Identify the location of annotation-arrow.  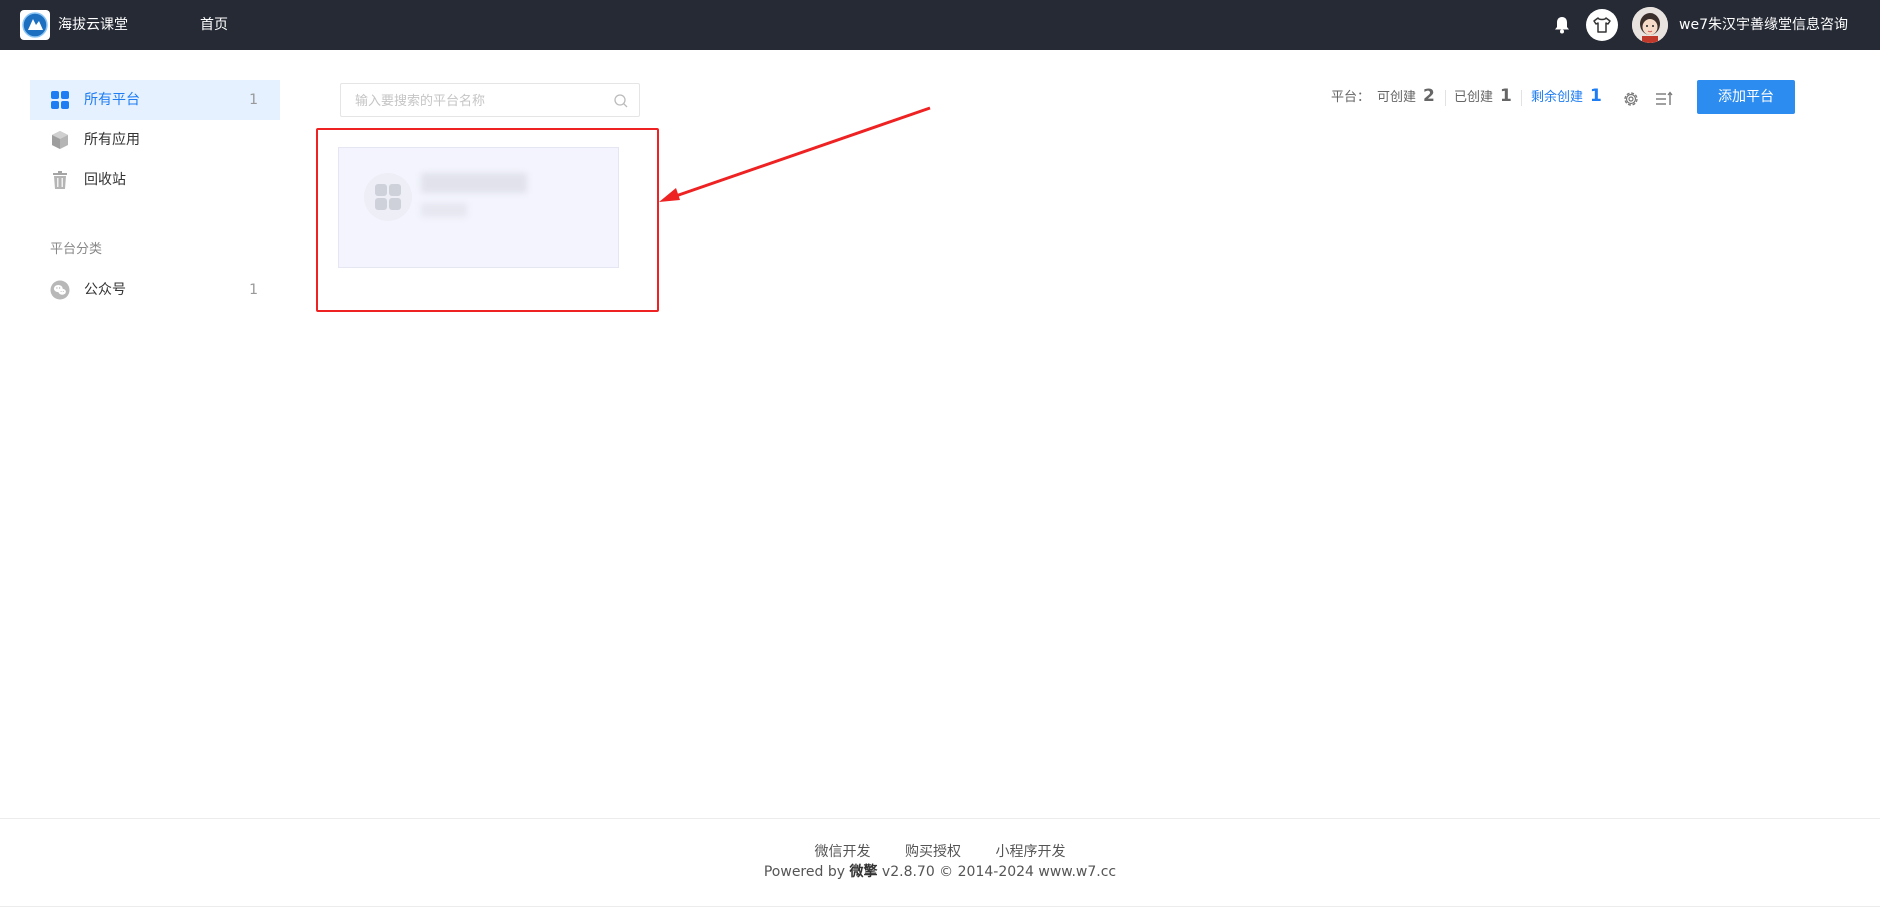
(795, 154).